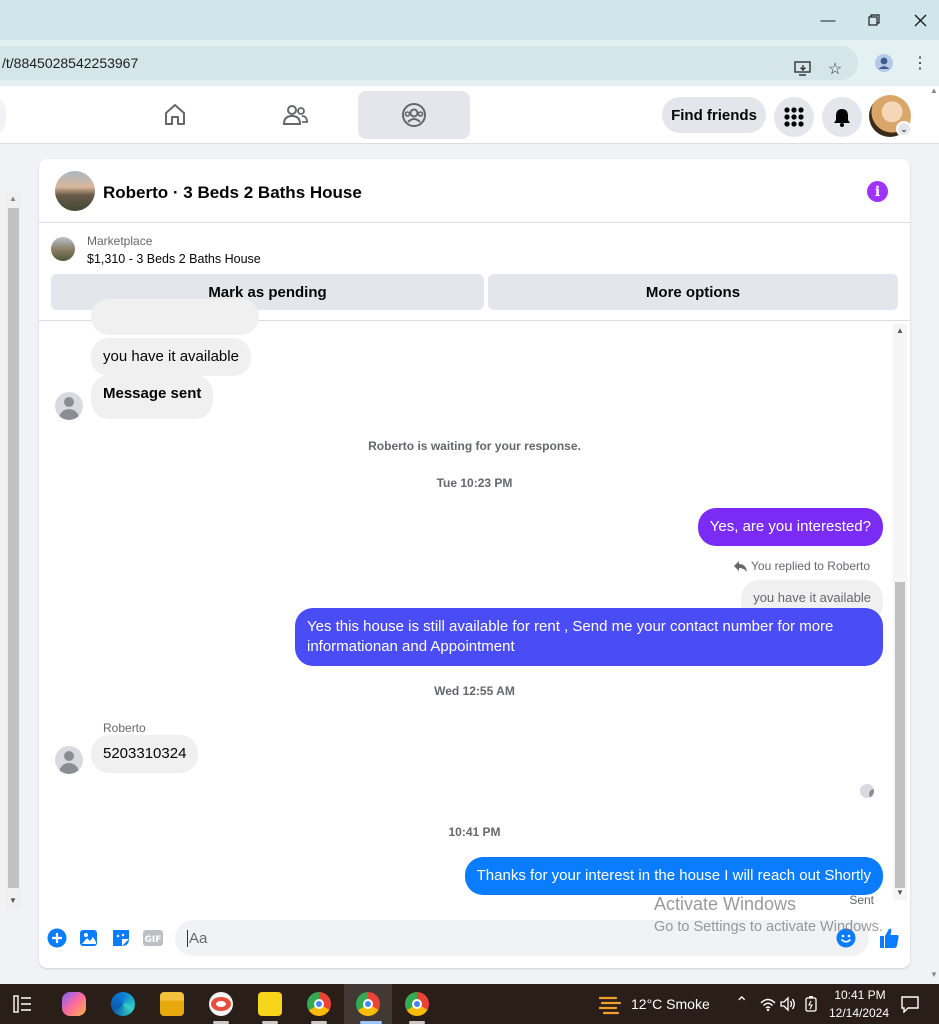  What do you see at coordinates (368, 1004) in the screenshot?
I see `chrome-active-icon` at bounding box center [368, 1004].